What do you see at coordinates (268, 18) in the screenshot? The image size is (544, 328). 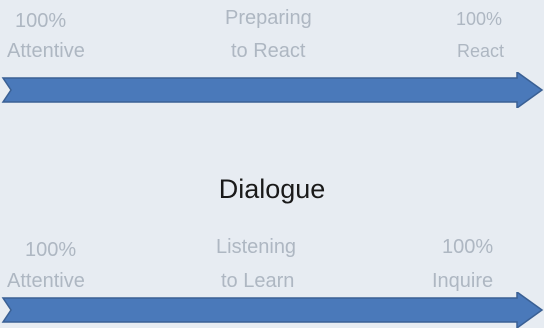 I see `row1-middle-line1: Preparing` at bounding box center [268, 18].